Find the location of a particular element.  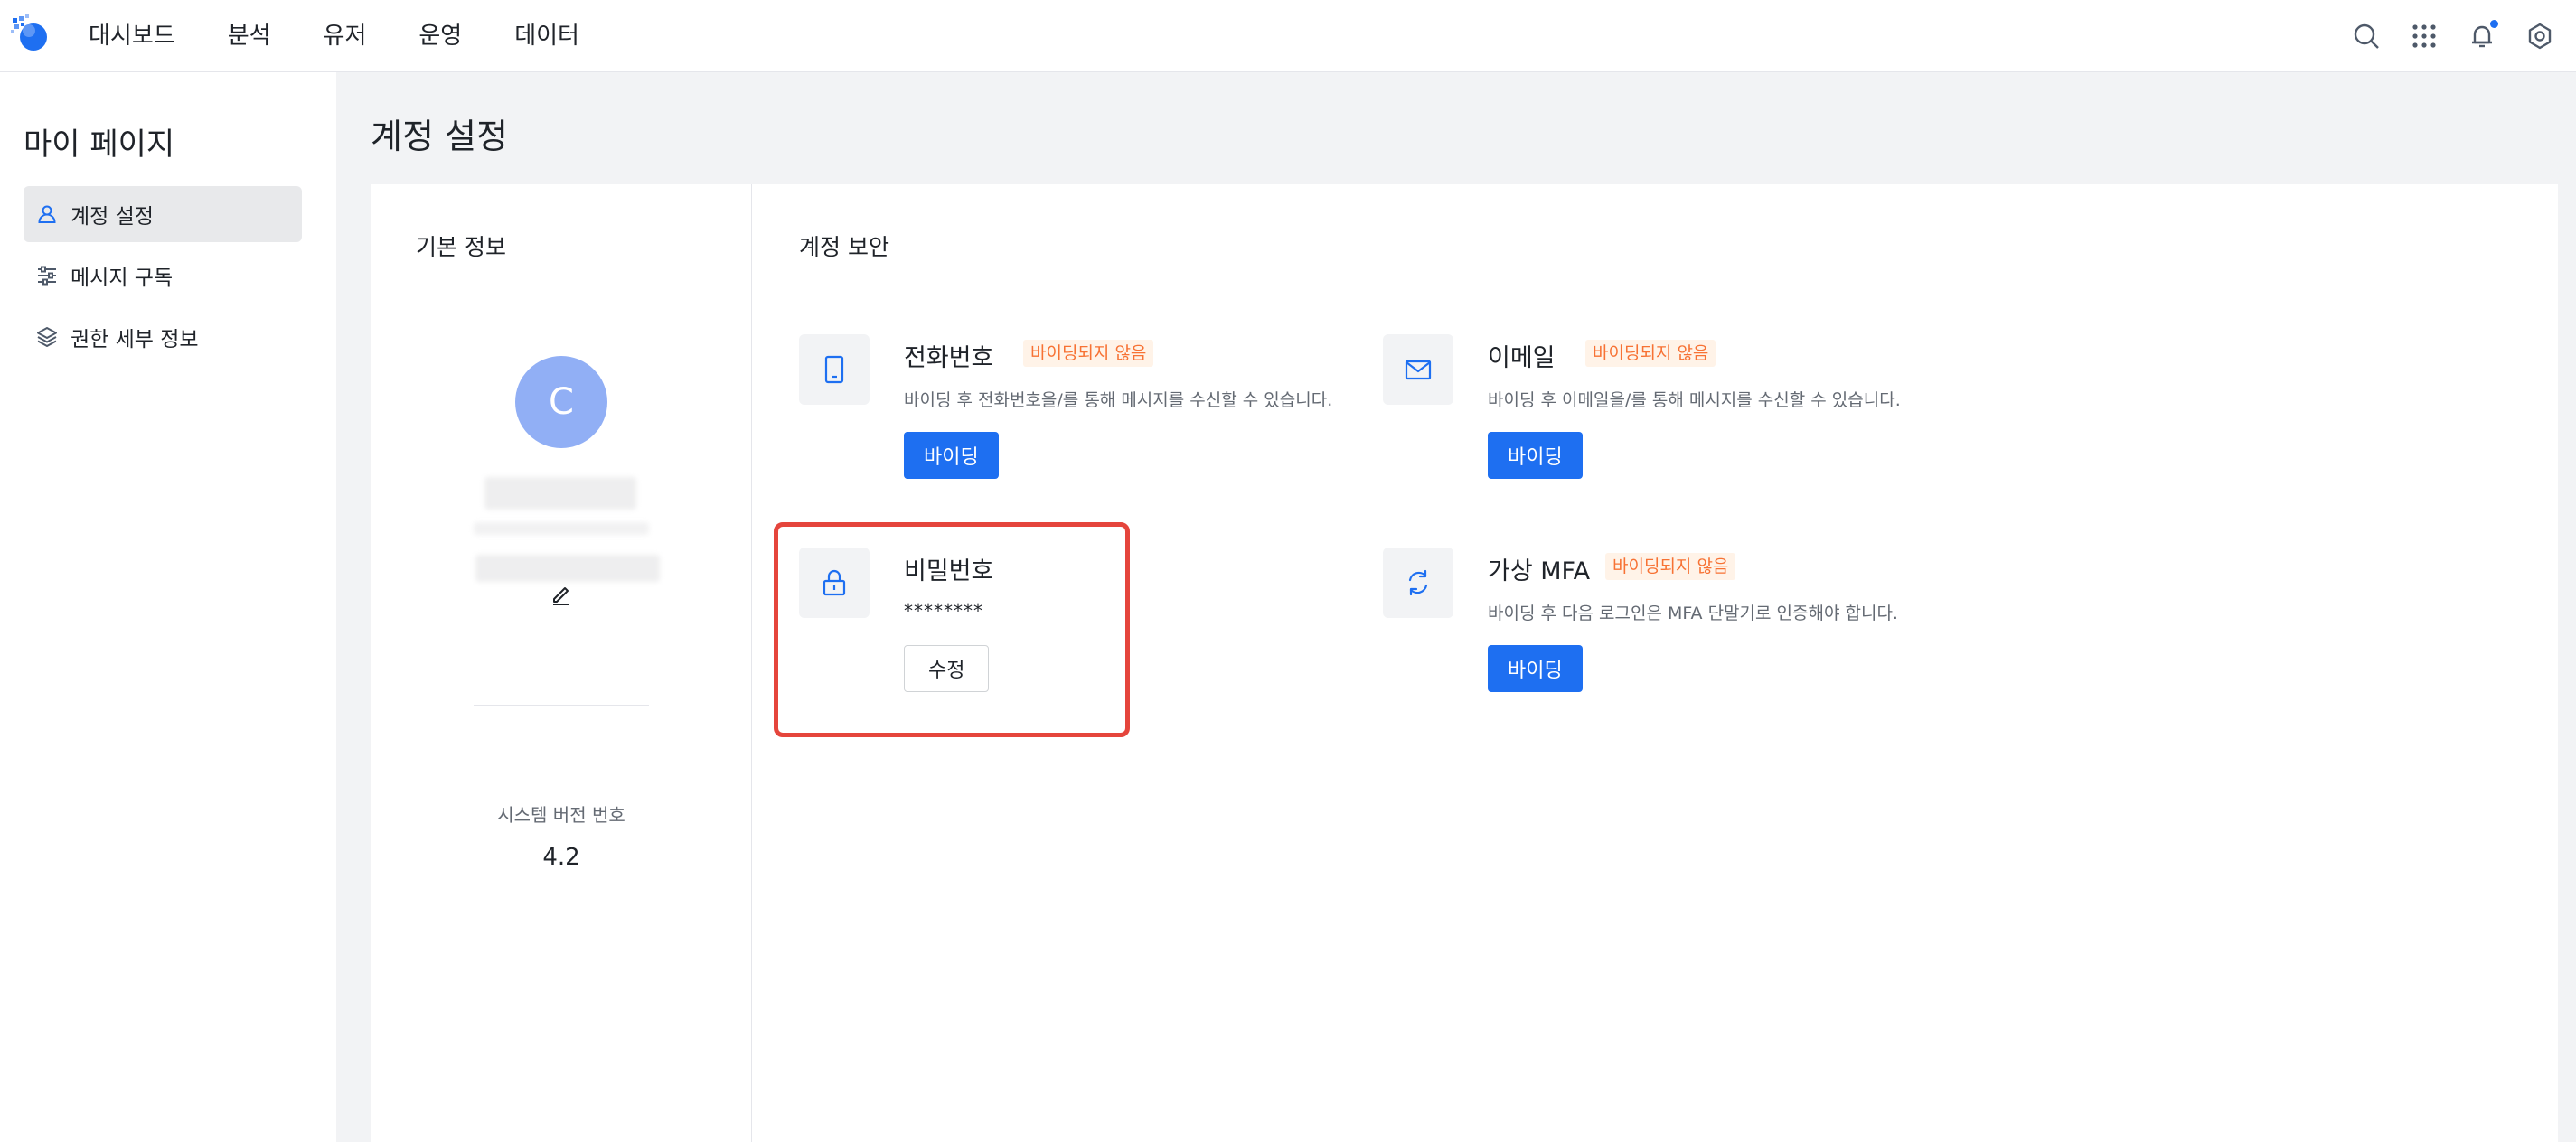

sidebar-item-message-subscription: 메시지 구독 is located at coordinates (163, 276).